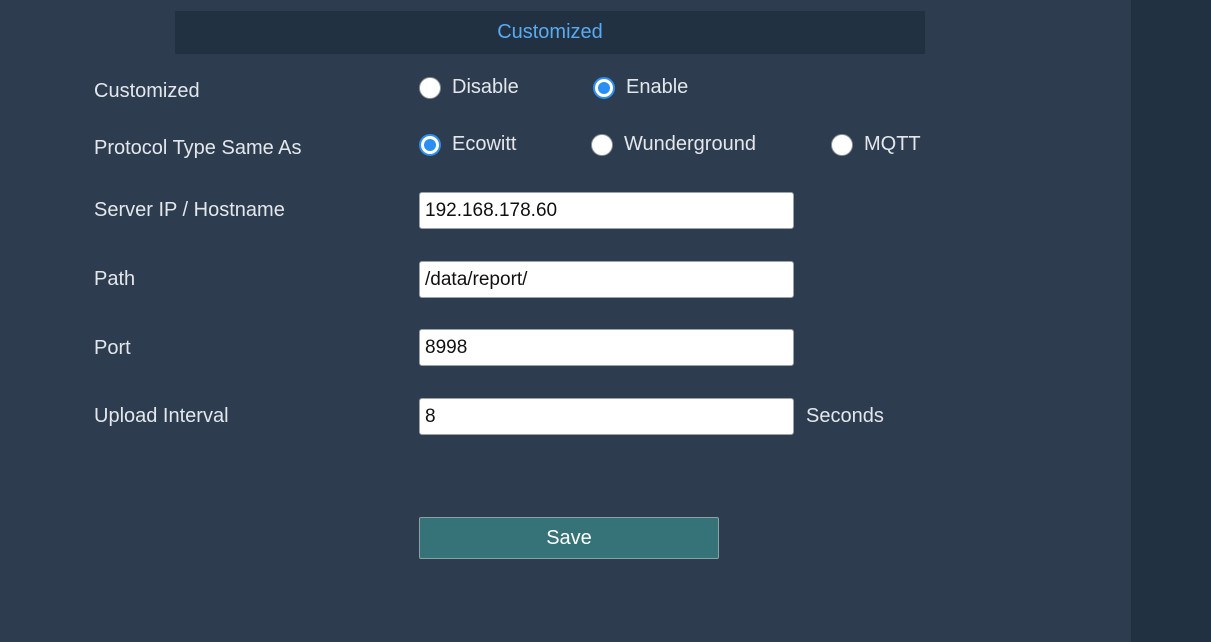 The width and height of the screenshot is (1211, 642). I want to click on protocol-ecowitt-label: Ecowitt, so click(484, 144).